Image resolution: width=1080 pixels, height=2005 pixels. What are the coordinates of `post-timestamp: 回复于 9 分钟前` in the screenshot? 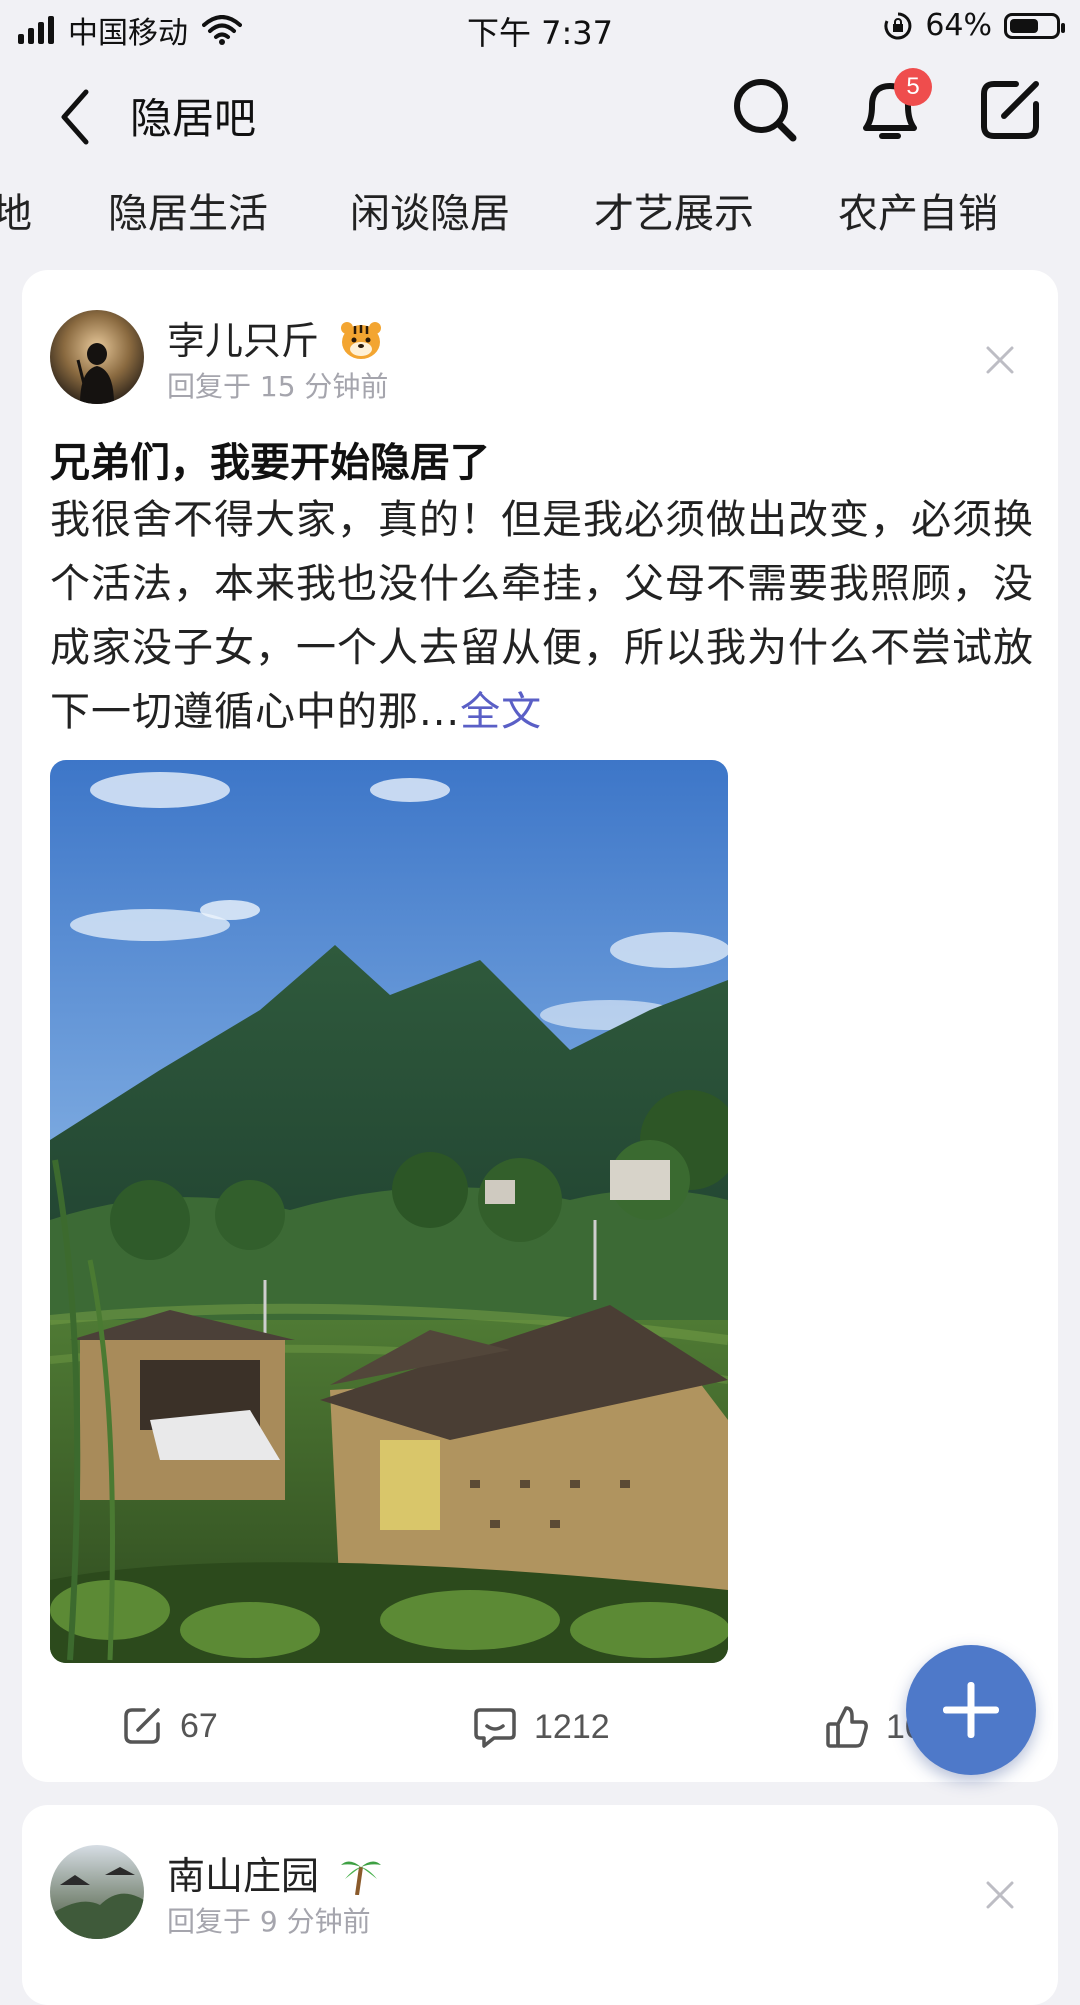 It's located at (269, 1921).